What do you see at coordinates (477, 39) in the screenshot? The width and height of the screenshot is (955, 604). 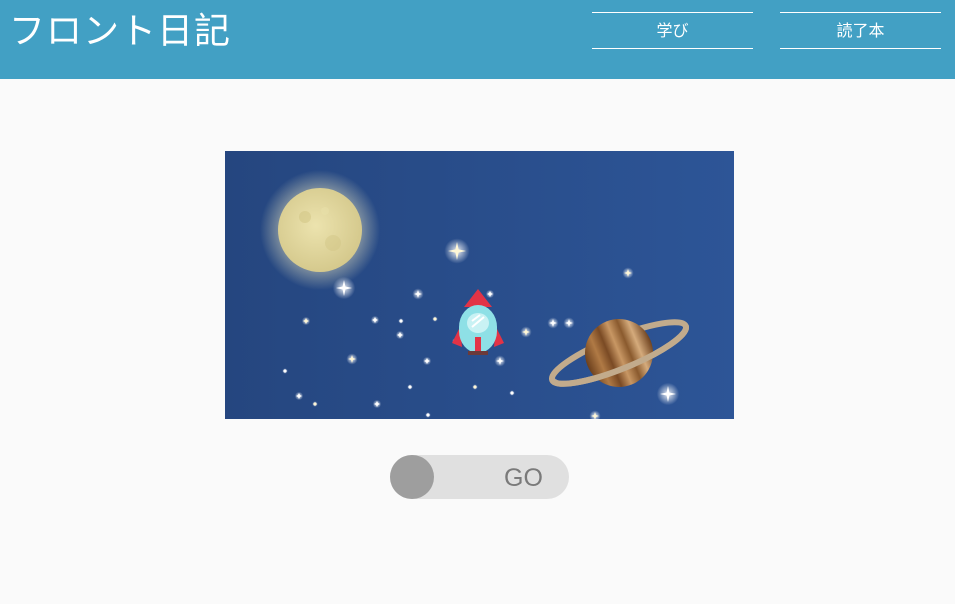 I see `site-header: フロント日記 学び 読了本` at bounding box center [477, 39].